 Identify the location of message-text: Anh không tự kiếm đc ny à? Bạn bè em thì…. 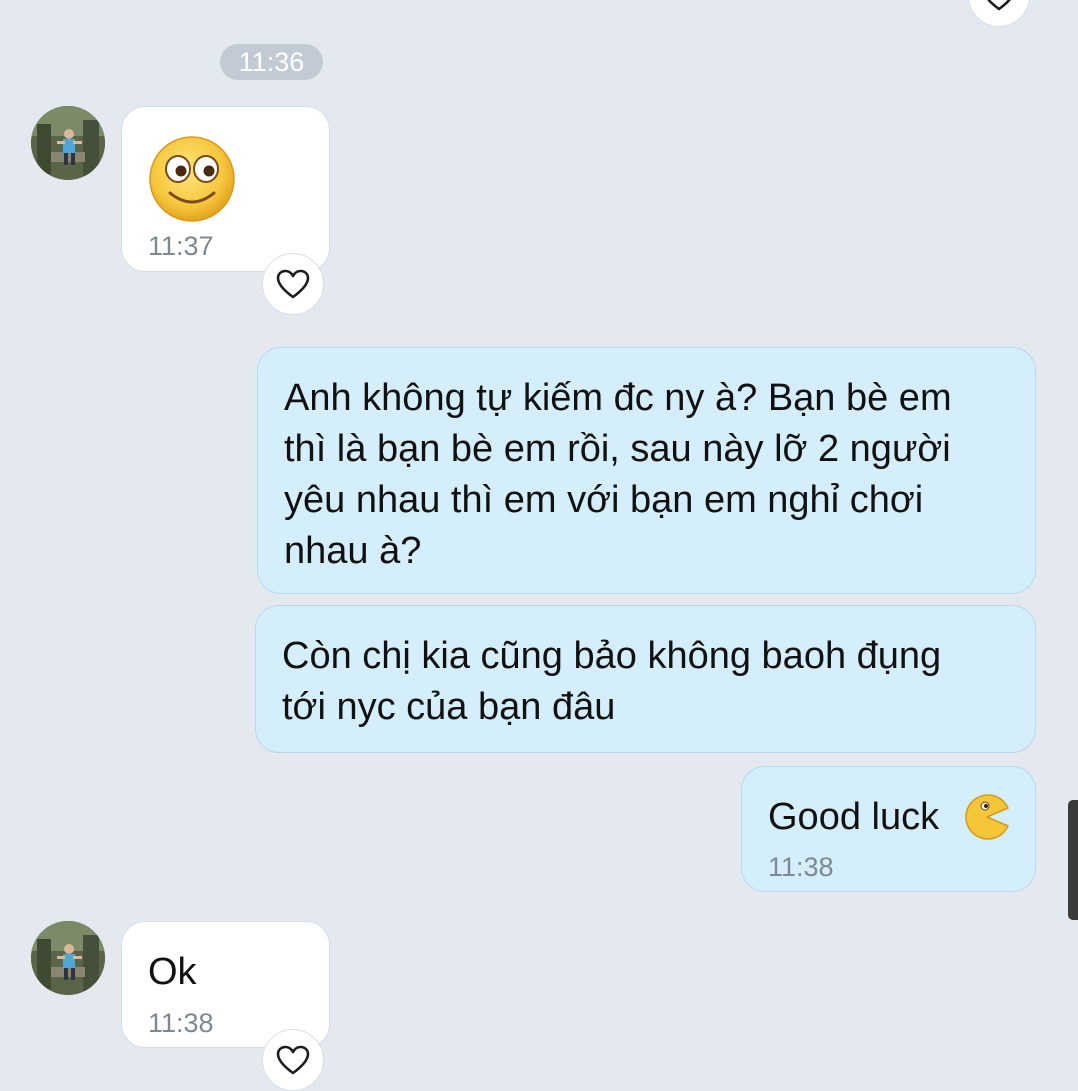
(618, 474).